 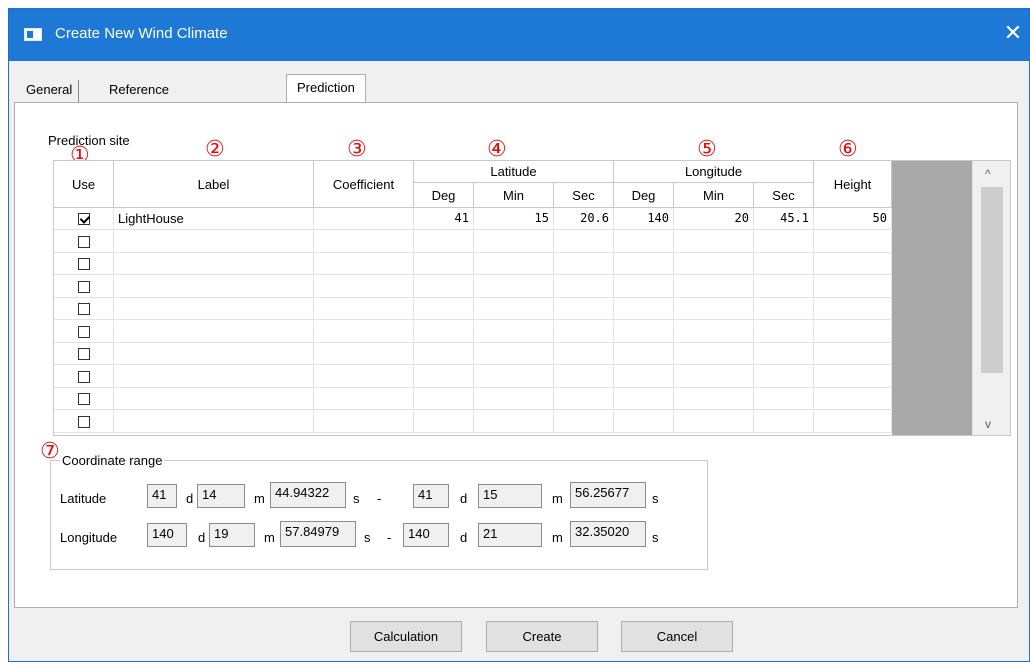 I want to click on tab-general: General, so click(x=50, y=91).